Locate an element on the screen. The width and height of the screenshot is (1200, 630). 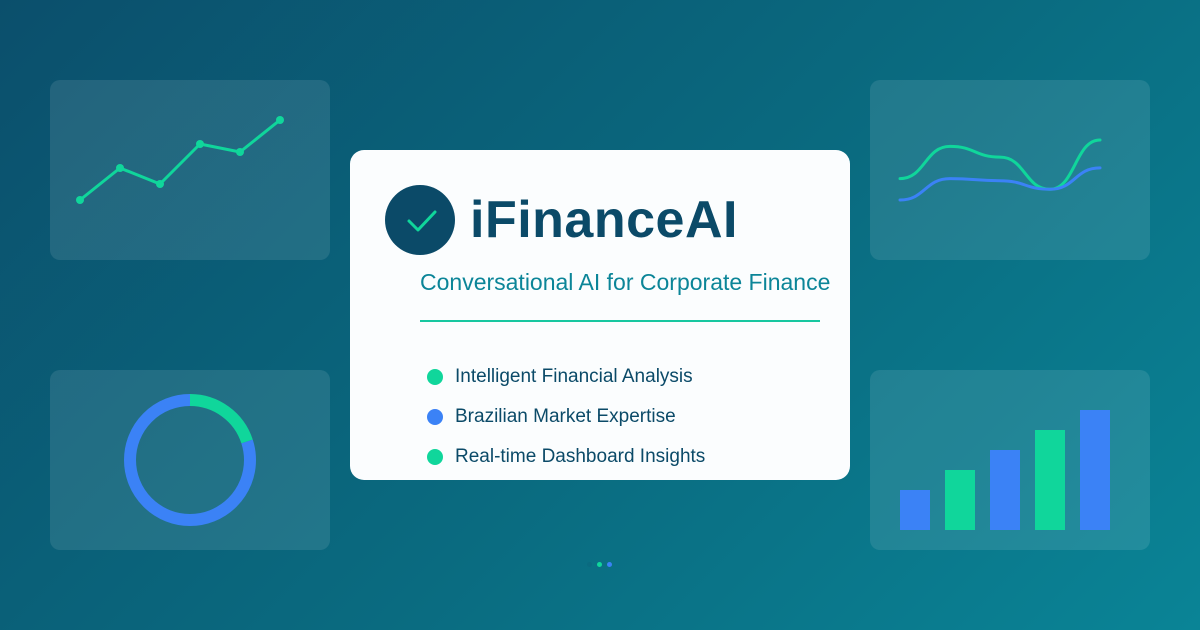
bar-chart is located at coordinates (1005, 470).